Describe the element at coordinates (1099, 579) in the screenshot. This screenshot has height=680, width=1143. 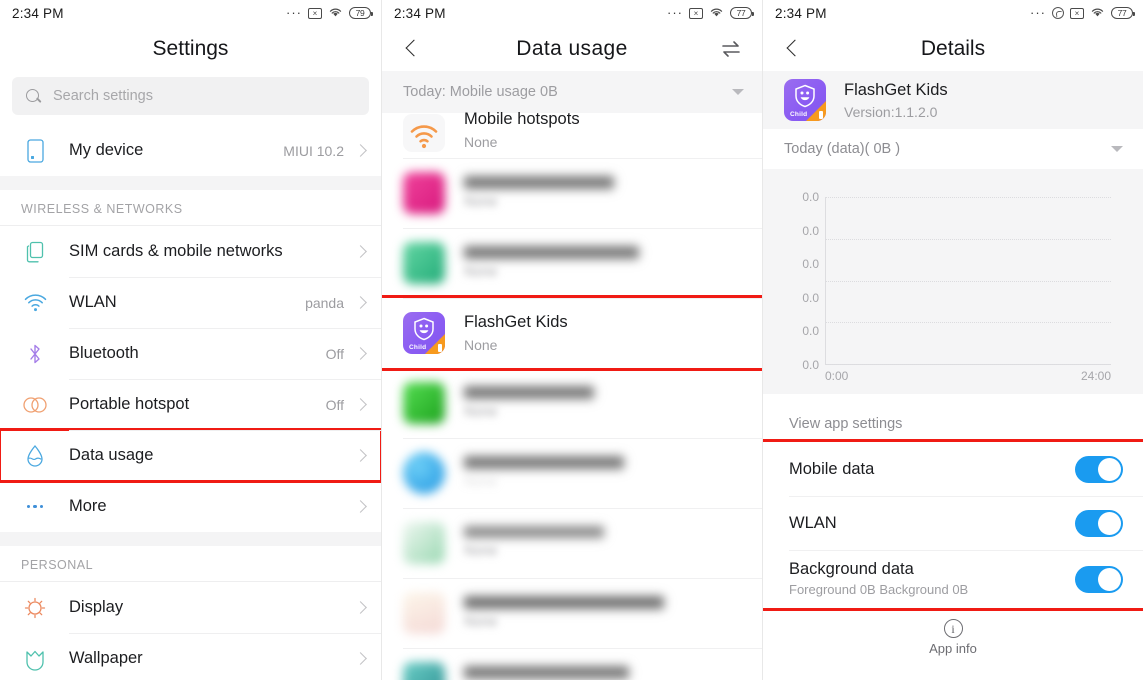
I see `background-data-toggle` at that location.